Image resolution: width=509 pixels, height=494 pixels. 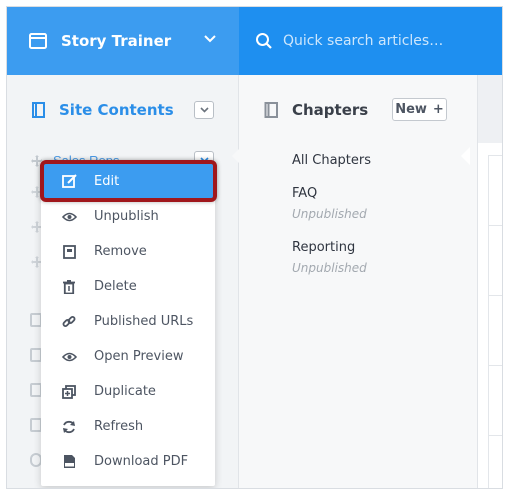 What do you see at coordinates (69, 462) in the screenshot?
I see `pdf-icon` at bounding box center [69, 462].